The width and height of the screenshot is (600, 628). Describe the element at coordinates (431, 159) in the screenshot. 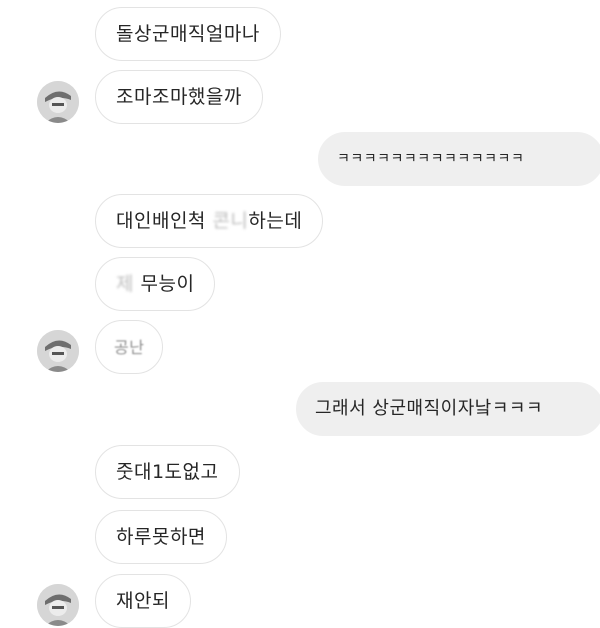

I see `message-text: ㅋㅋㅋㅋㅋㅋㅋㅋㅋㅋㅋㅋㅋㅋ` at that location.